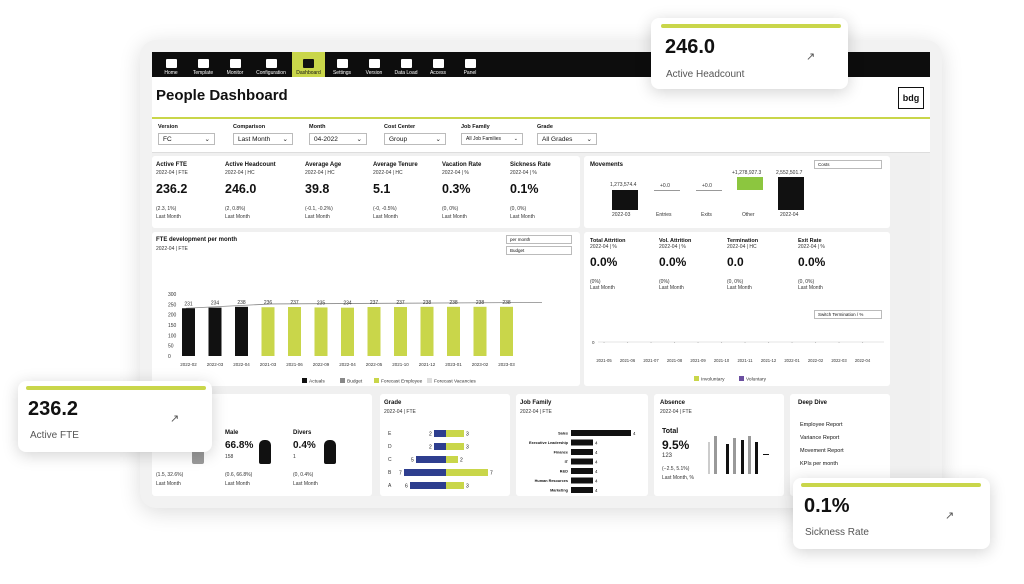 The image size is (1024, 584). I want to click on floating-card-sickness: 0.1% Sickness Rate ↗, so click(891, 513).